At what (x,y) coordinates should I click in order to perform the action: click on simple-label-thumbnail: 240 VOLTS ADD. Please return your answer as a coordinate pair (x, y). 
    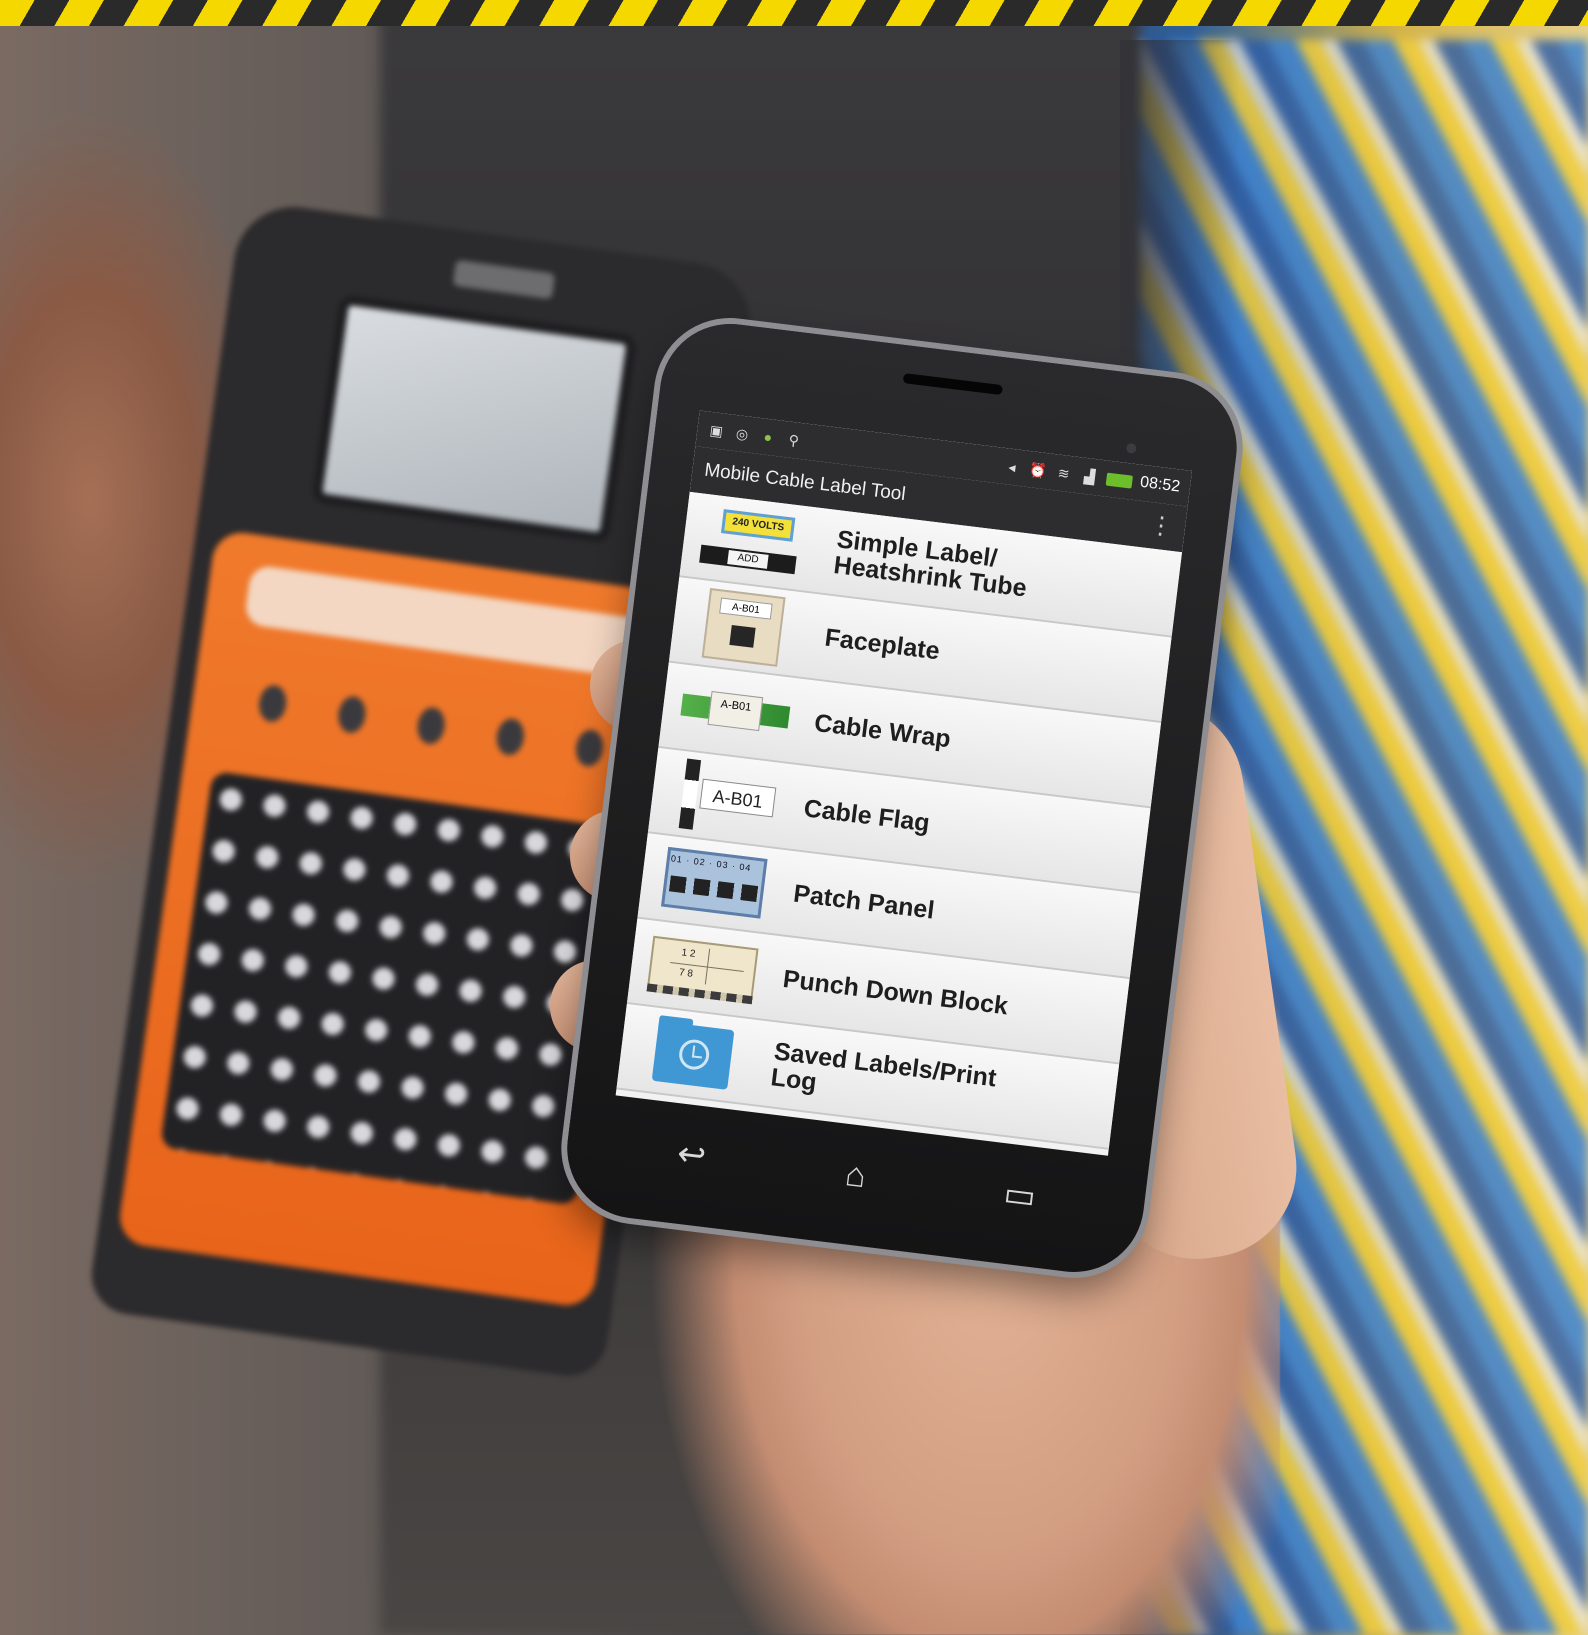
    Looking at the image, I should click on (756, 542).